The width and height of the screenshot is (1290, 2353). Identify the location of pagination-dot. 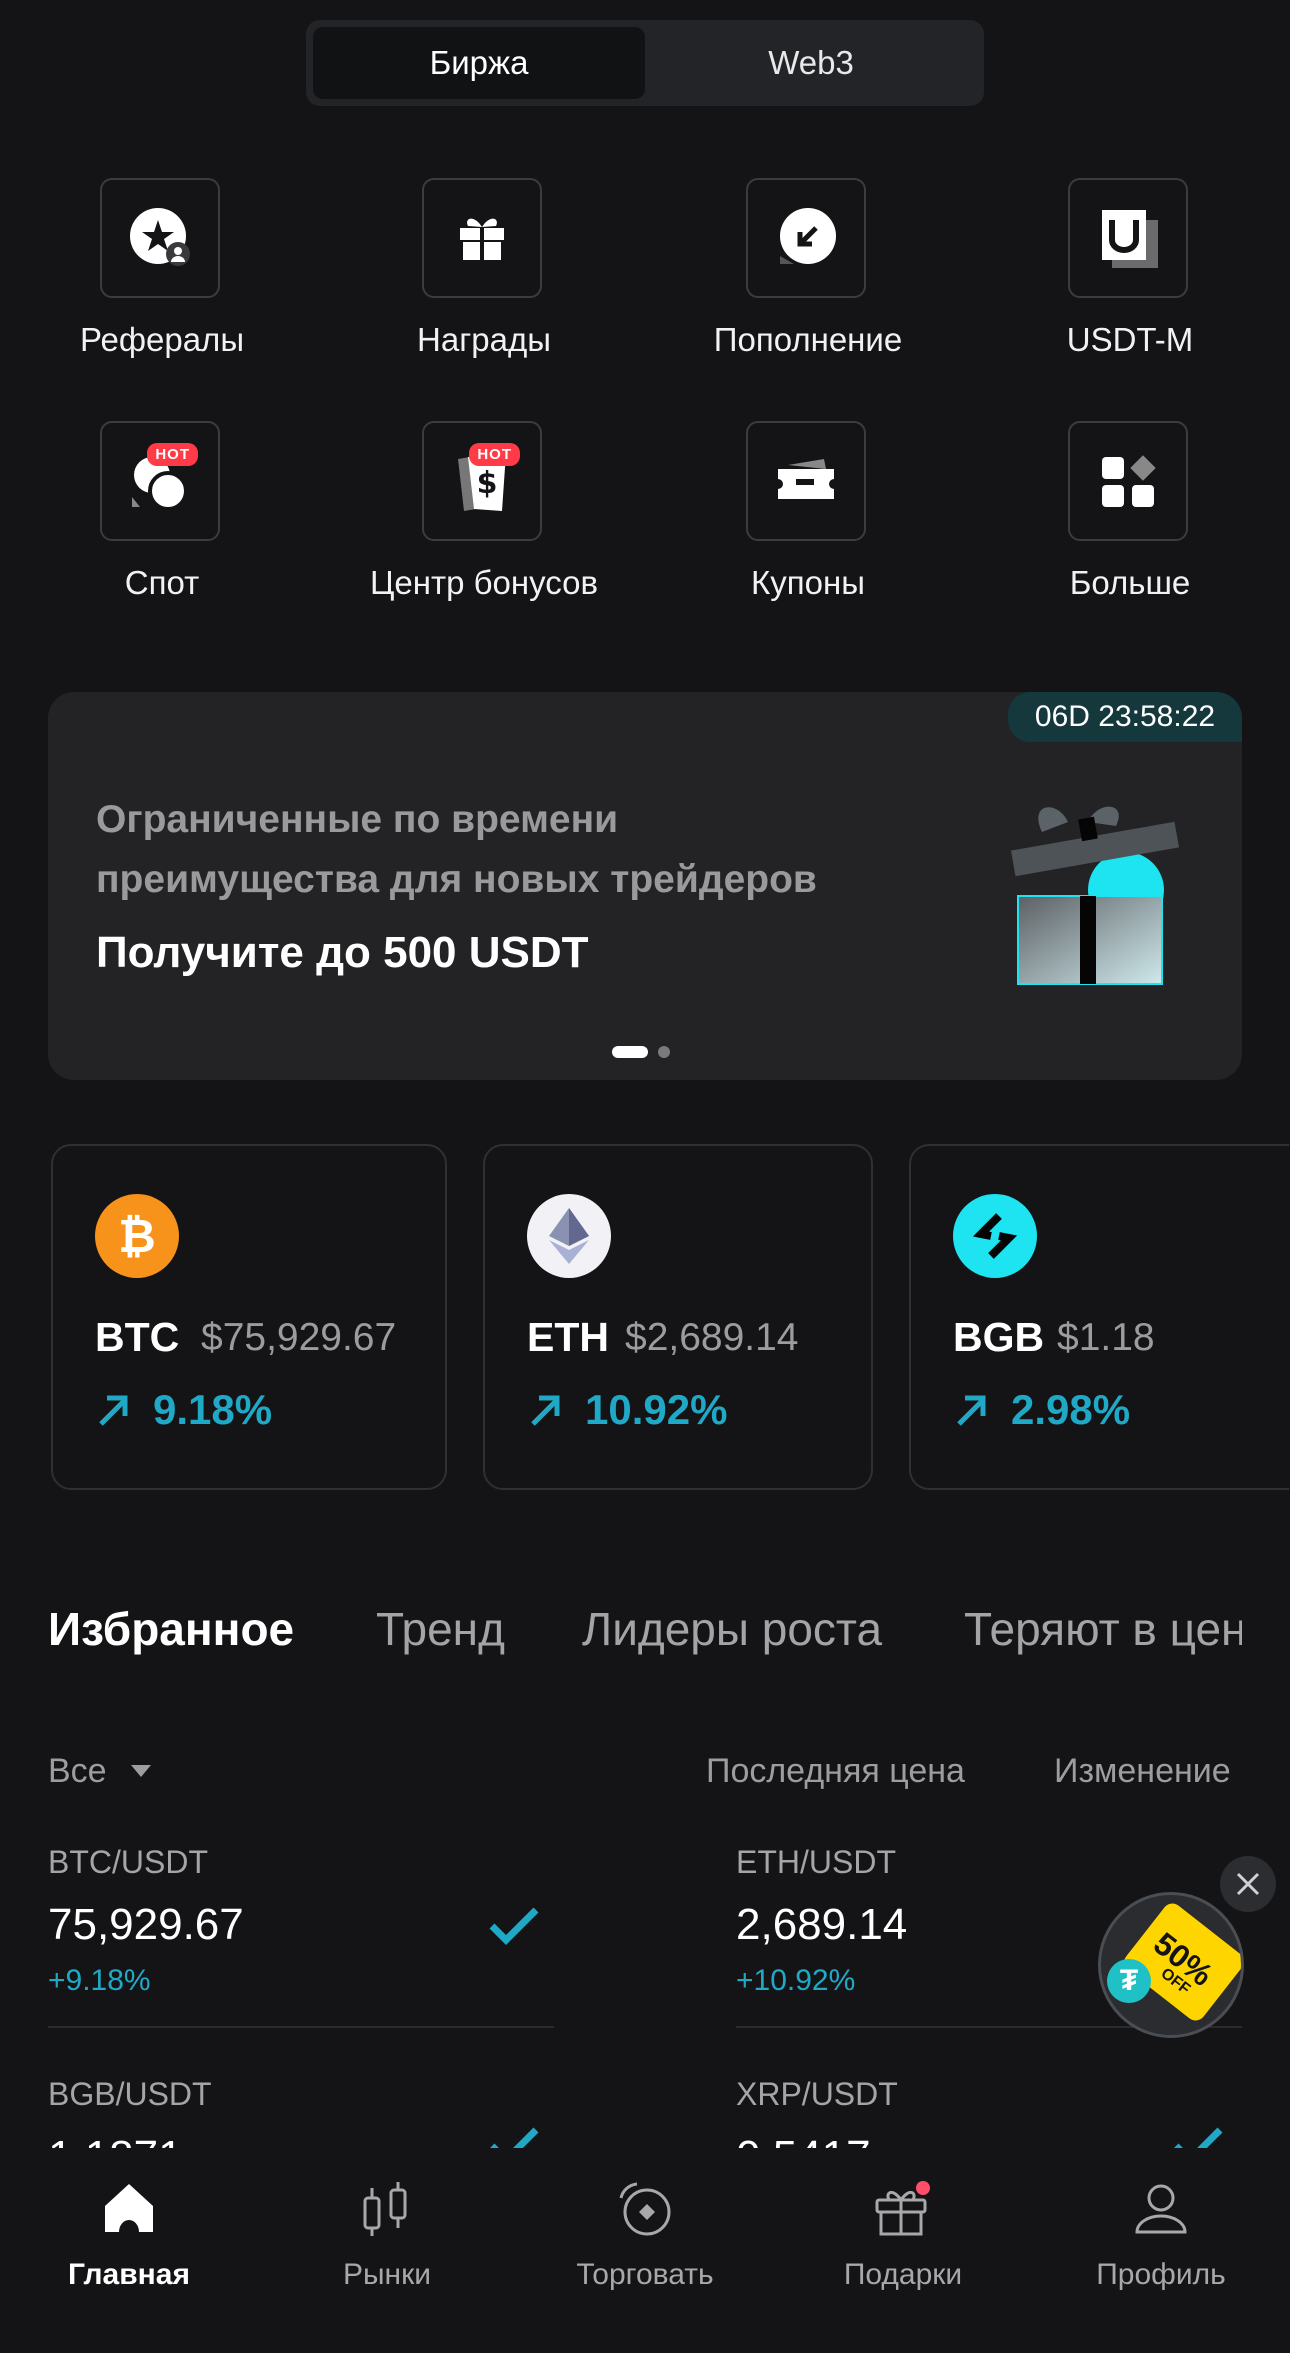
(664, 1052).